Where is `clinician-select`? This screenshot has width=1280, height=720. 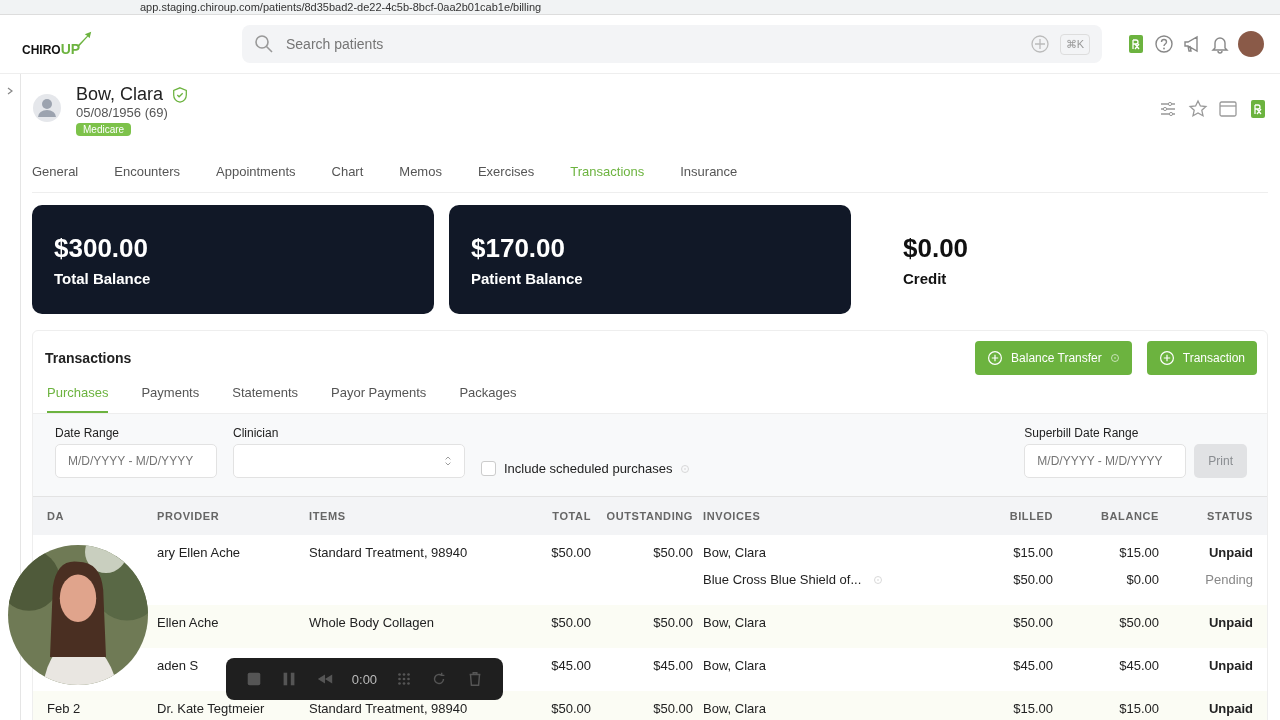 clinician-select is located at coordinates (349, 461).